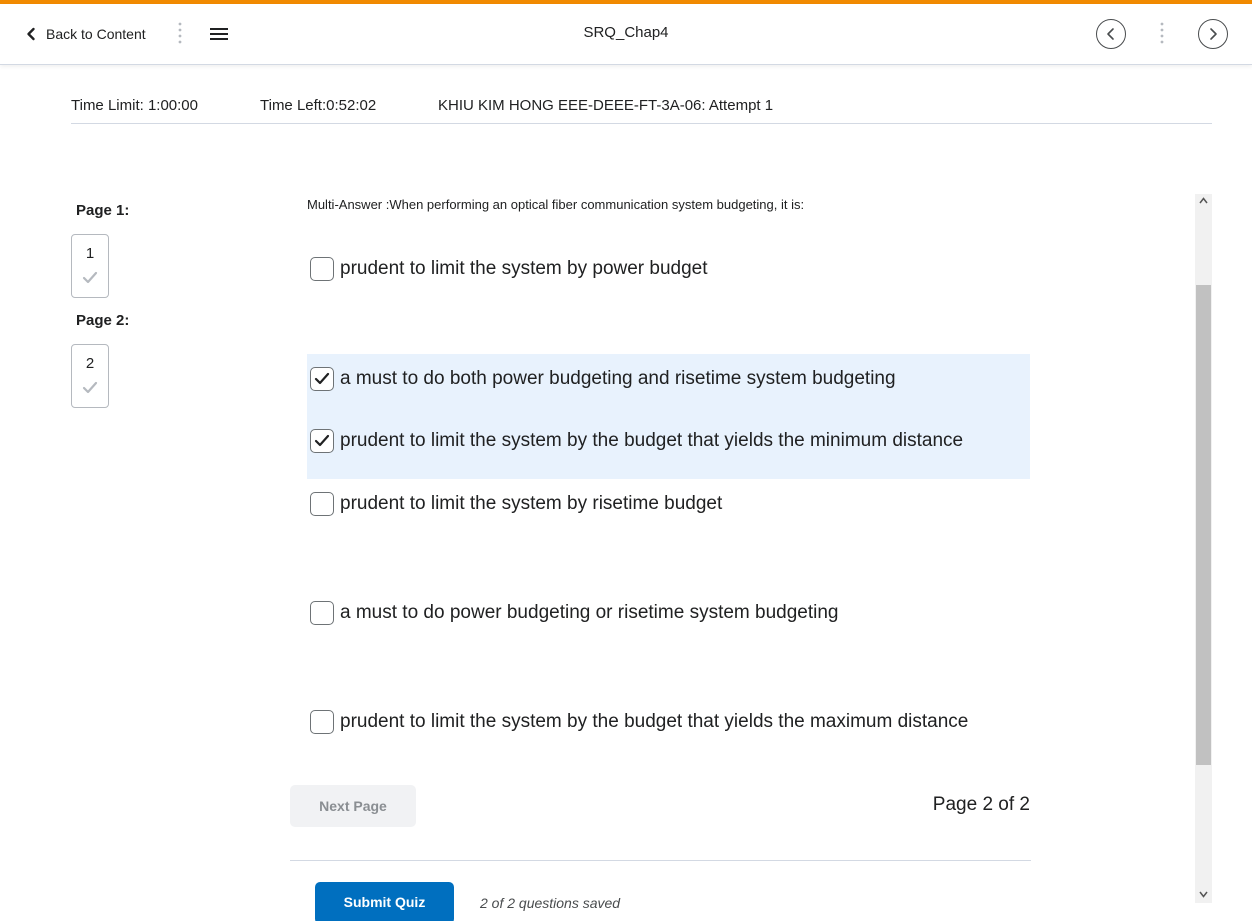 The image size is (1252, 921). I want to click on next-topic-button, so click(1213, 34).